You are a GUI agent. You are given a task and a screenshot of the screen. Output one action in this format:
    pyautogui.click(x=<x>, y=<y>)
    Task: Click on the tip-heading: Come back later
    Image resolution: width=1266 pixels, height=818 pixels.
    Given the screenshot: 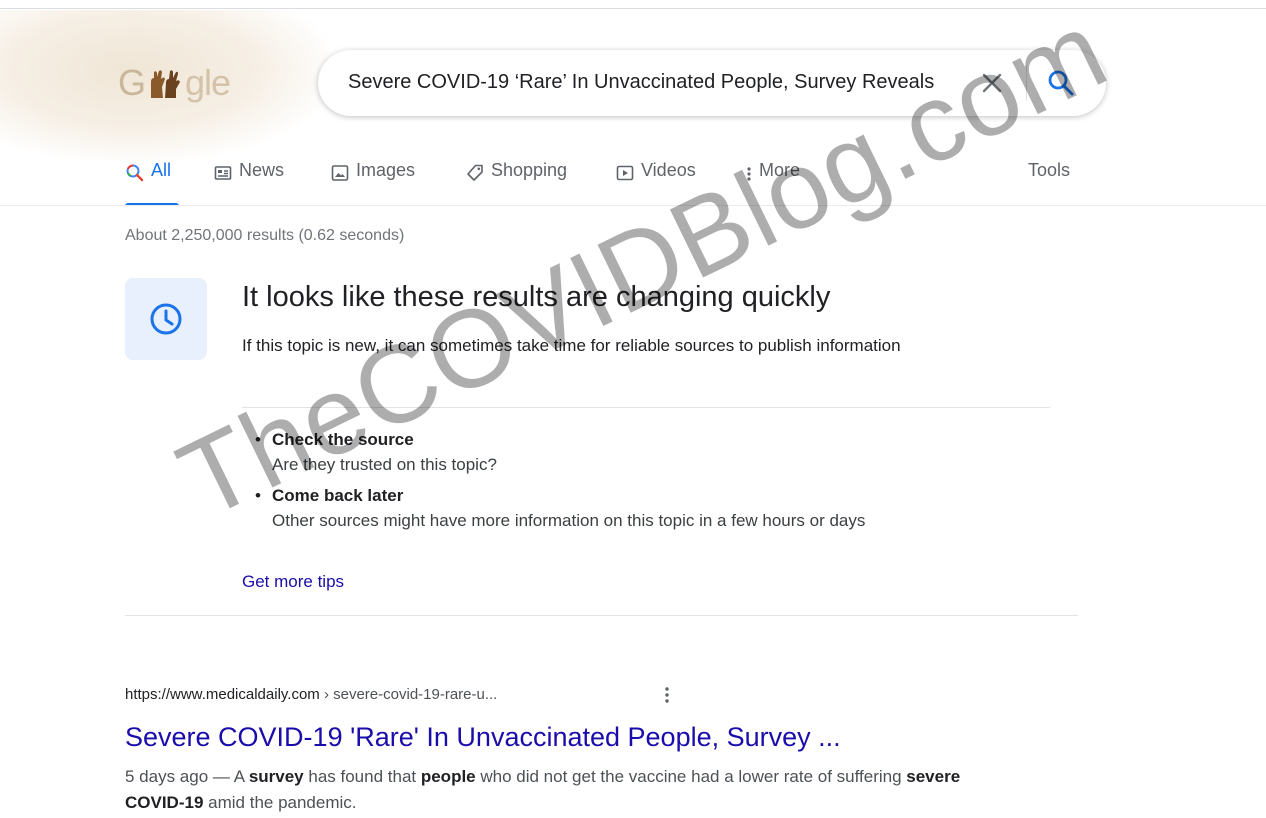 What is the action you would take?
    pyautogui.click(x=338, y=495)
    